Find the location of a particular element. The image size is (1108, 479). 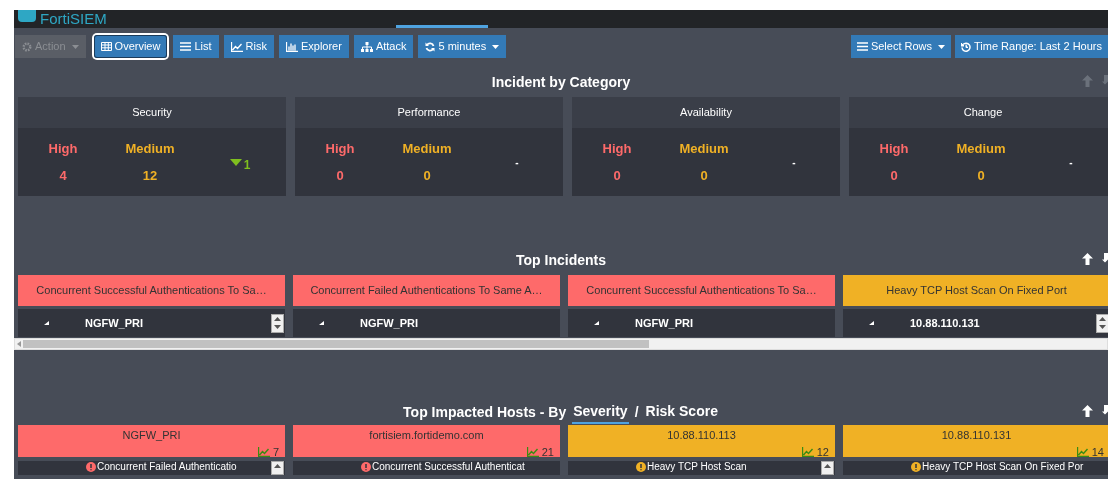

incident-count: 7 is located at coordinates (275, 452).